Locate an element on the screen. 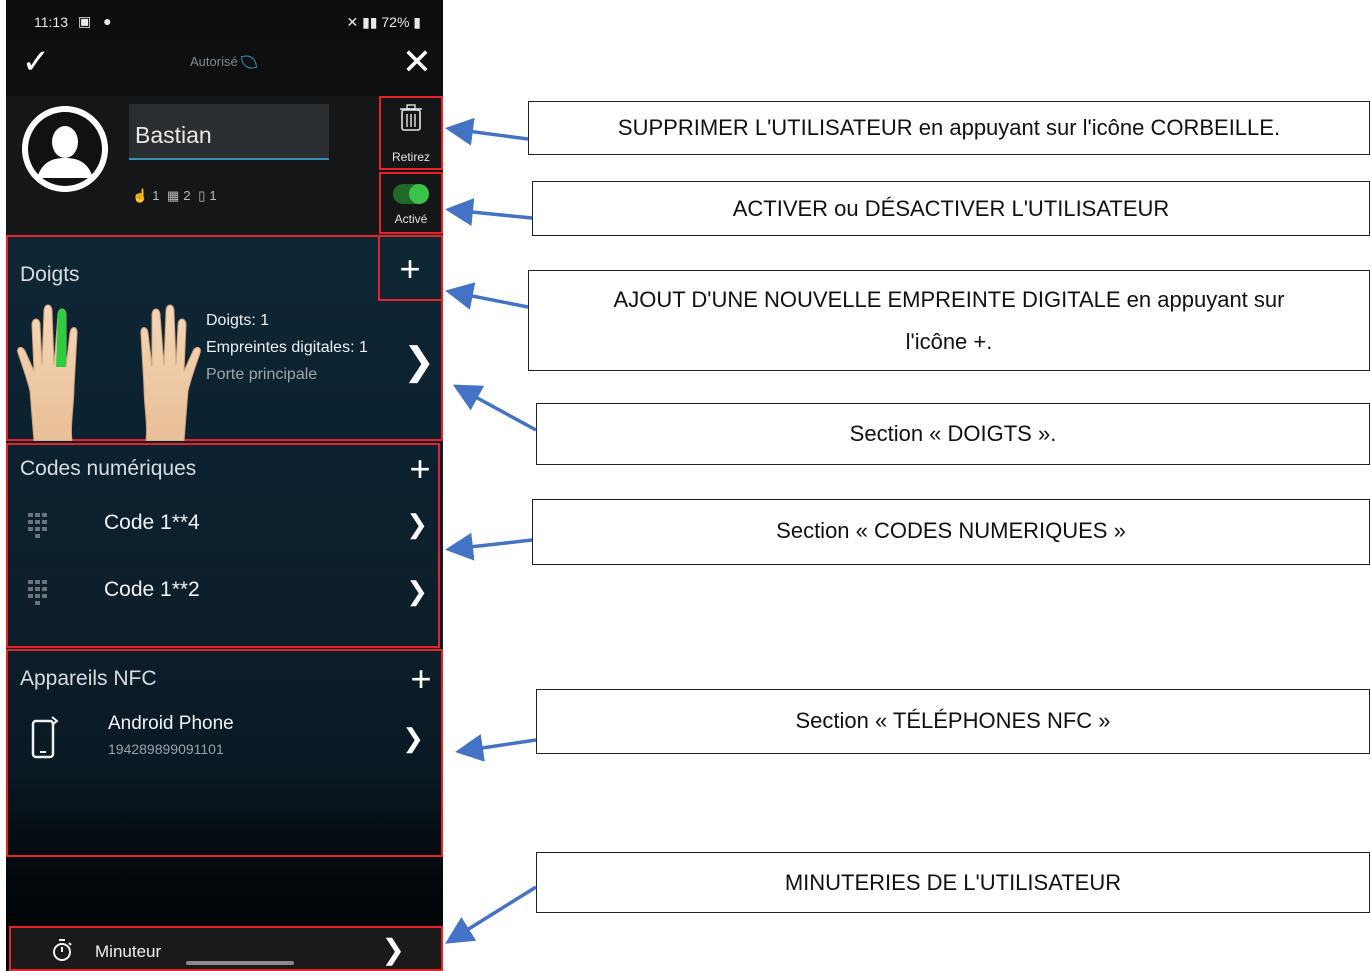 This screenshot has width=1370, height=971. code-row: Code 1**2 ❯ is located at coordinates (223, 592).